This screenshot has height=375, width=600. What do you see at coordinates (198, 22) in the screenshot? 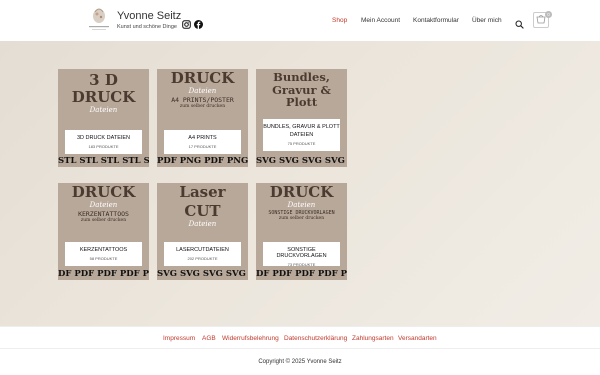
I see `facebook-icon` at bounding box center [198, 22].